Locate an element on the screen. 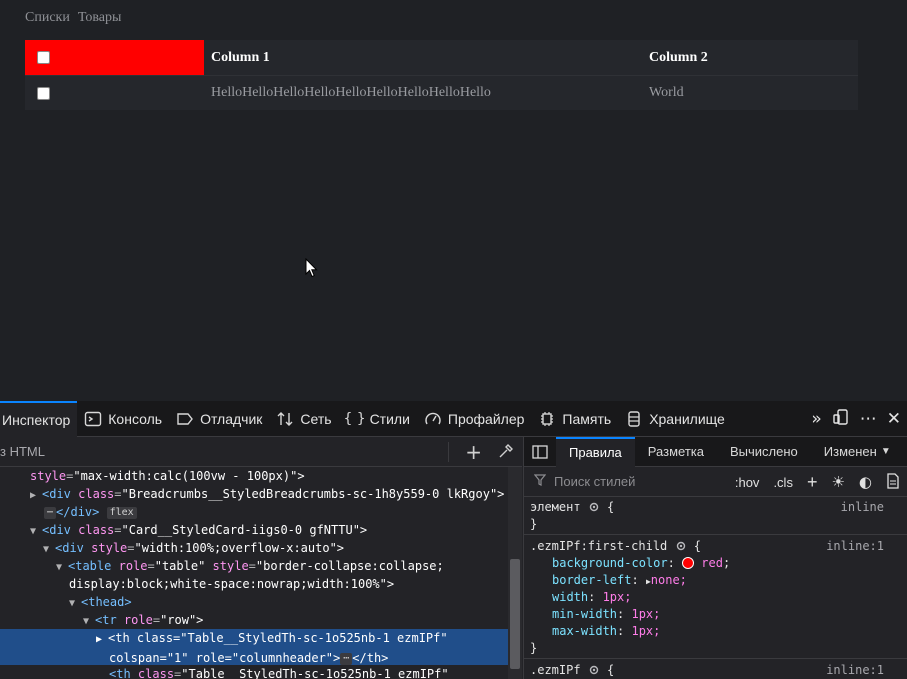 The width and height of the screenshot is (907, 679). tab-layout: Разметка is located at coordinates (676, 452).